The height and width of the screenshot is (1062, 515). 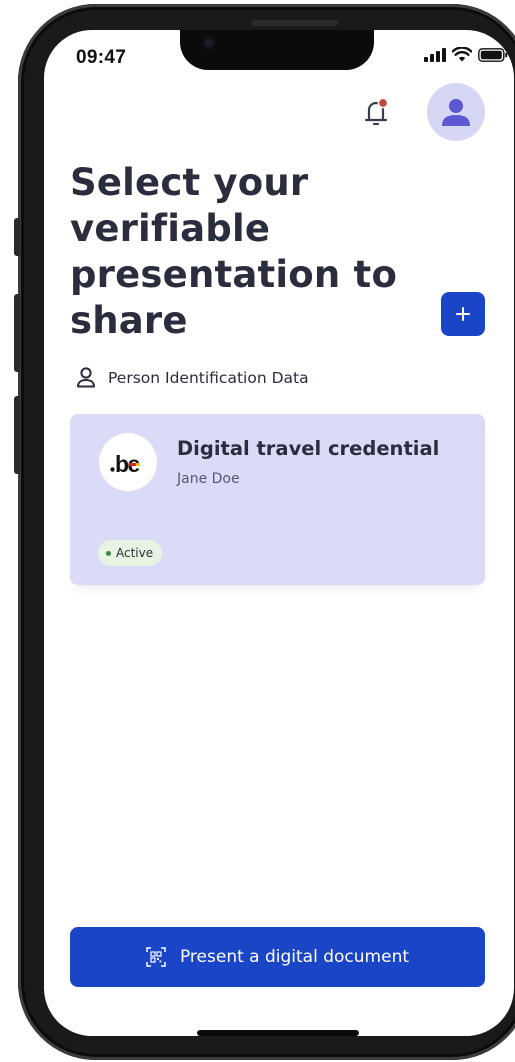 What do you see at coordinates (101, 57) in the screenshot?
I see `status-time: 09:47` at bounding box center [101, 57].